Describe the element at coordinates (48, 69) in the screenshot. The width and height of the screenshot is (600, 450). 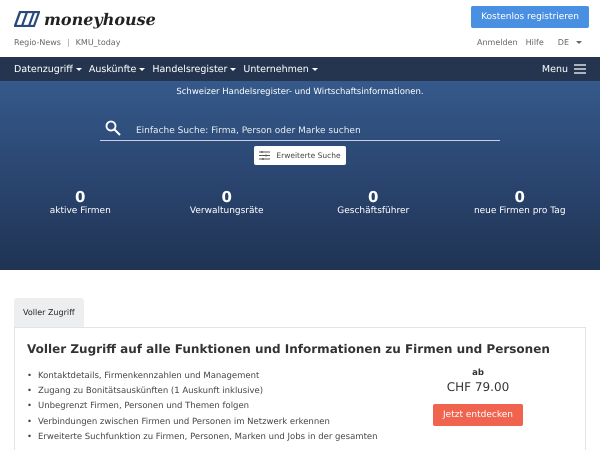
I see `nav-menu-item: Datenzugriff` at that location.